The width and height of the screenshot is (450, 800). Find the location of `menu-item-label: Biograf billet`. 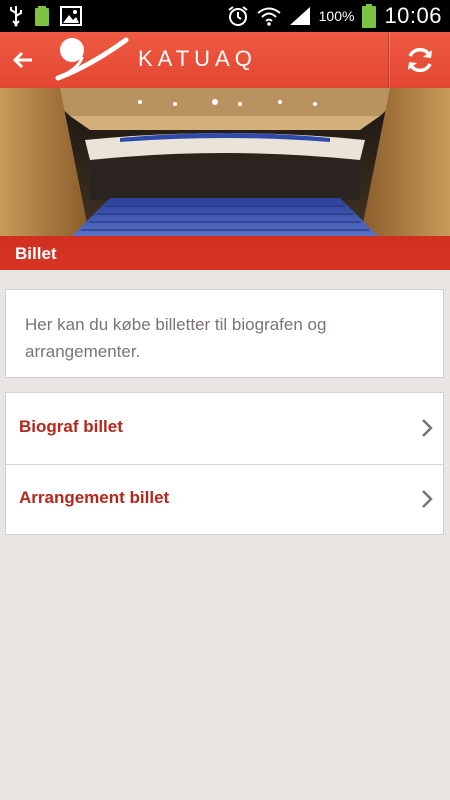

menu-item-label: Biograf billet is located at coordinates (71, 426).